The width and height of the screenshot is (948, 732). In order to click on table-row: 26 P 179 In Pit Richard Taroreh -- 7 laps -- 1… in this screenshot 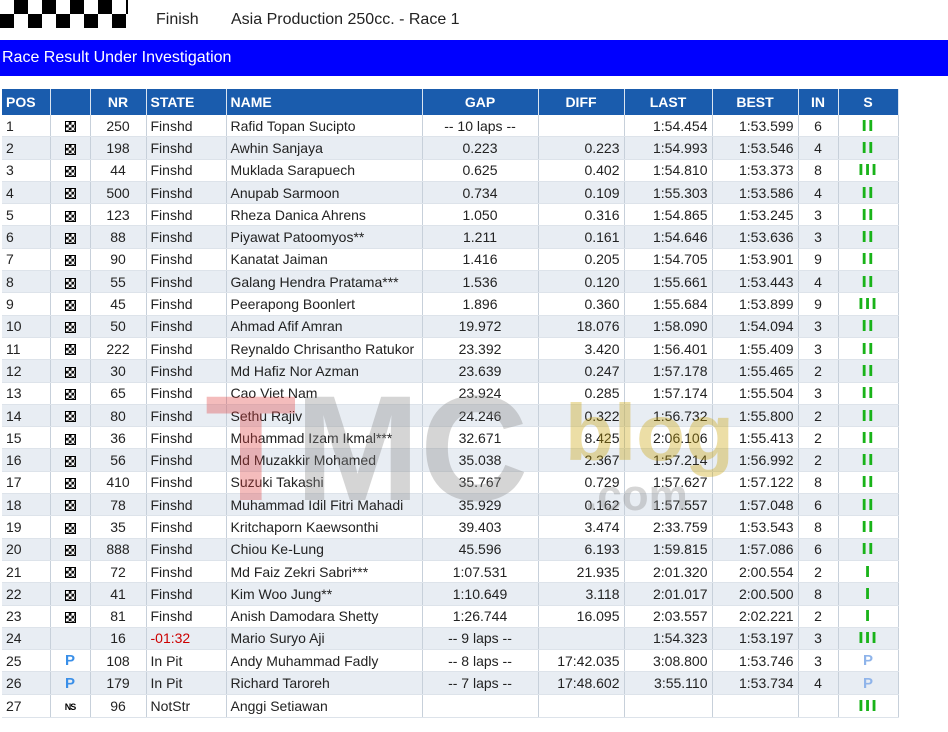, I will do `click(450, 683)`.